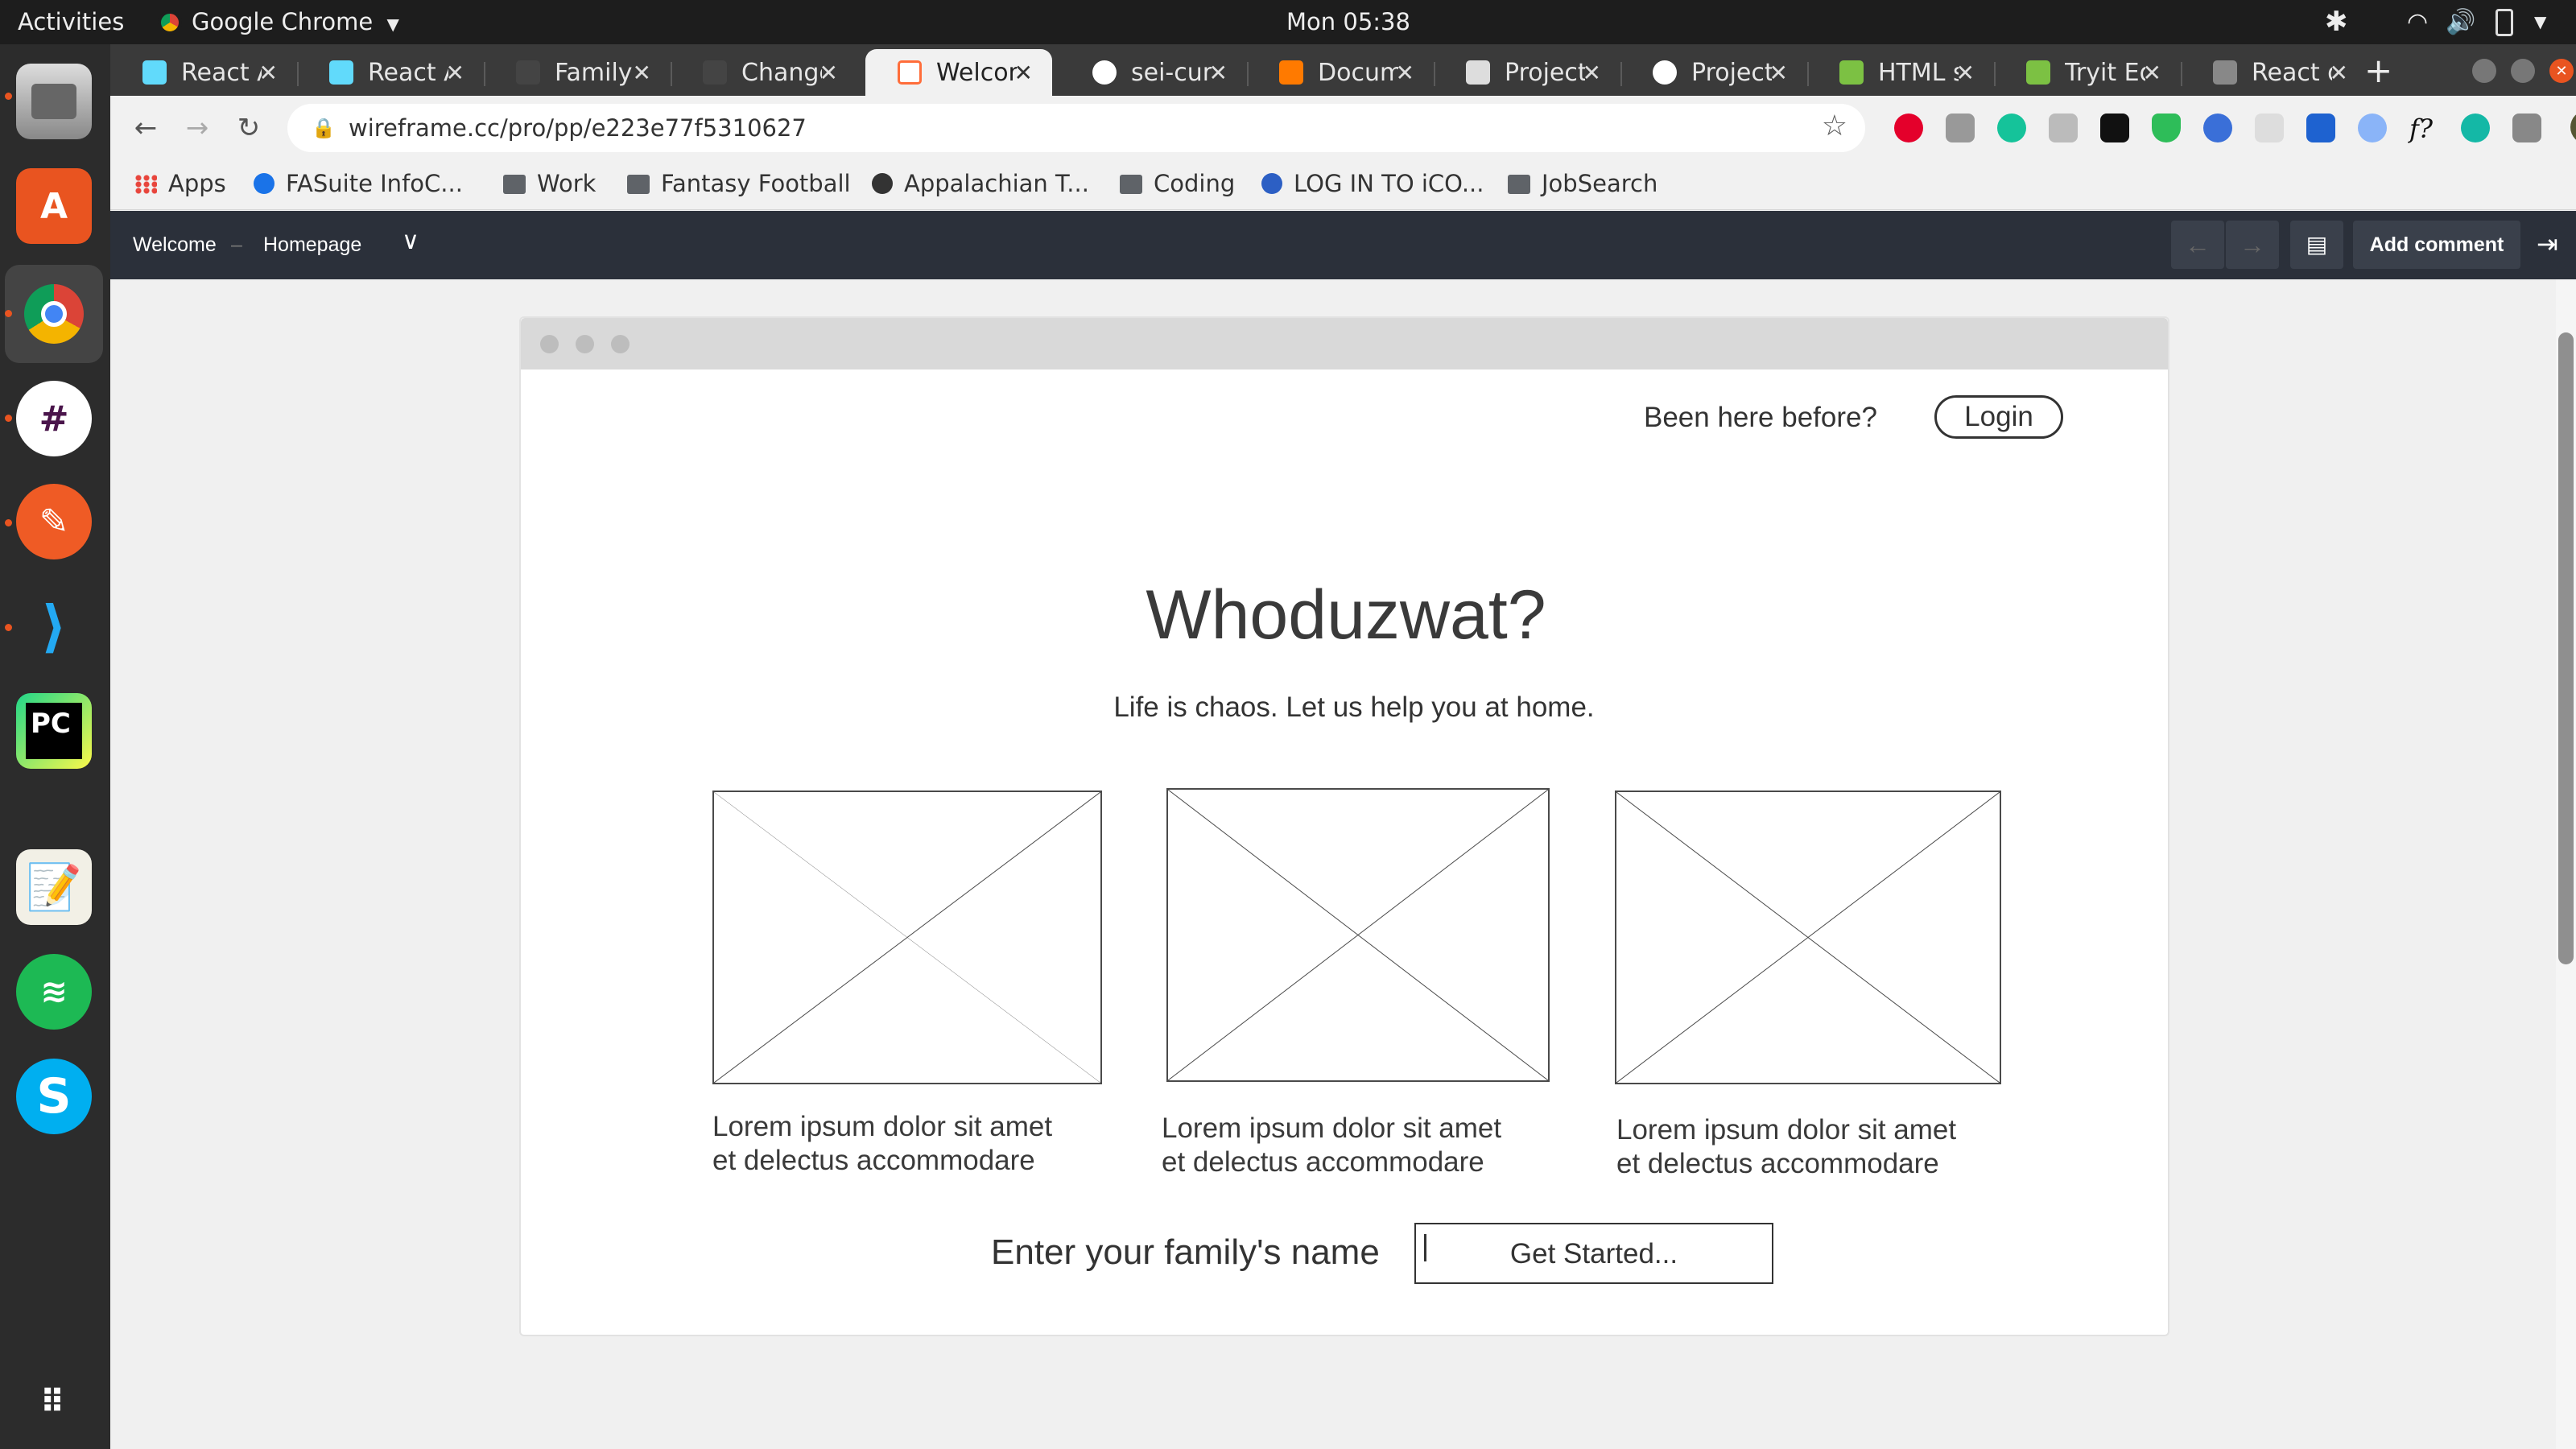  What do you see at coordinates (2561, 71) in the screenshot?
I see `close-window-icon: ✕` at bounding box center [2561, 71].